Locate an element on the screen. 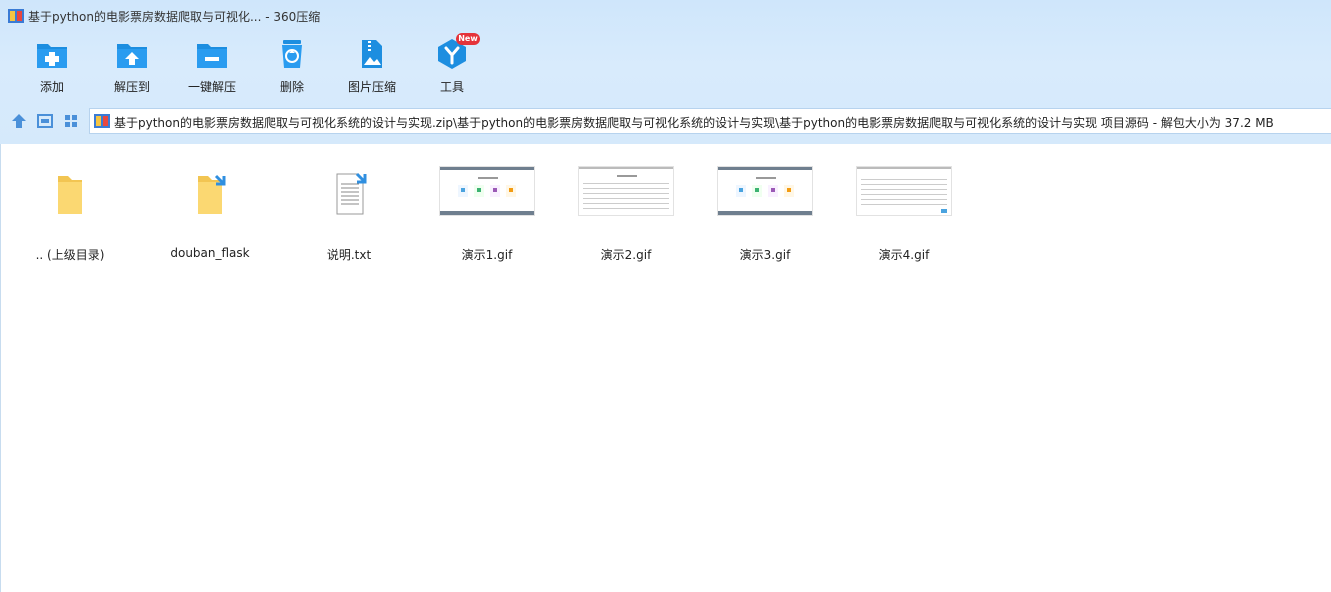 The image size is (1331, 592). file-name: 演示2.gif is located at coordinates (626, 255).